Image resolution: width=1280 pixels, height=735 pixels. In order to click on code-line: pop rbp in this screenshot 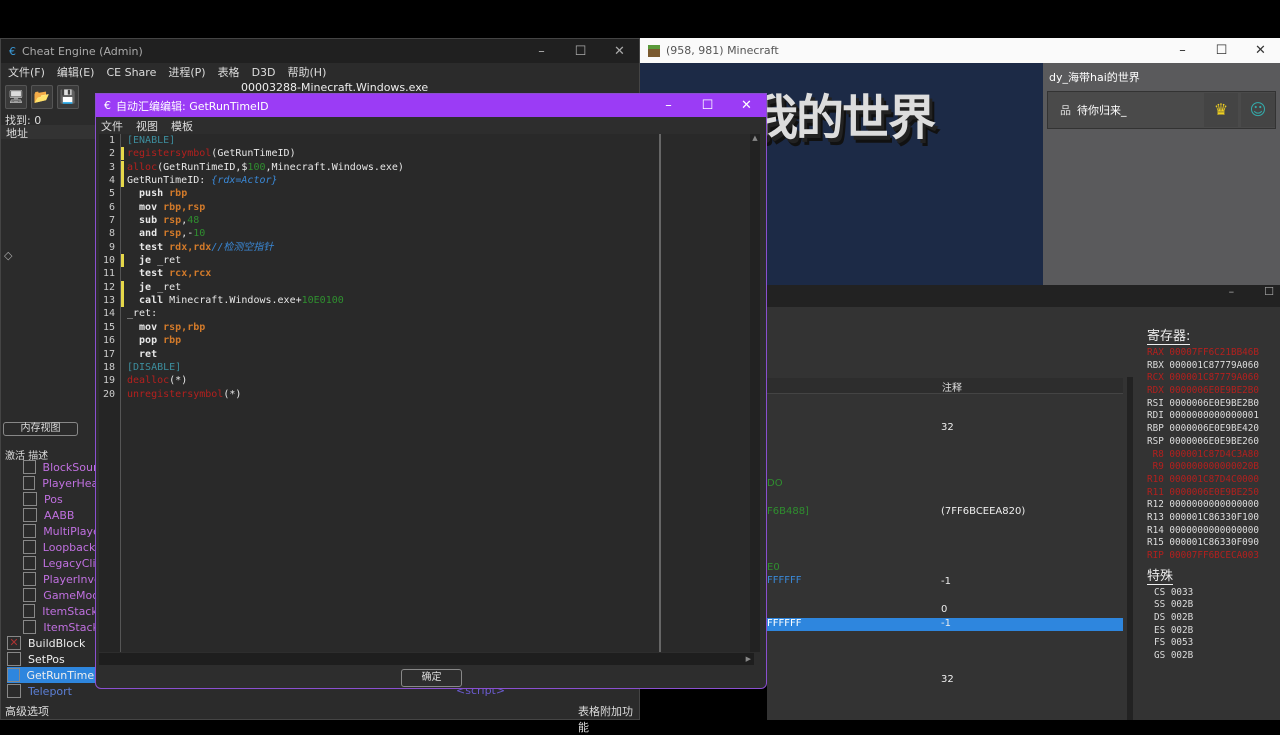, I will do `click(265, 340)`.